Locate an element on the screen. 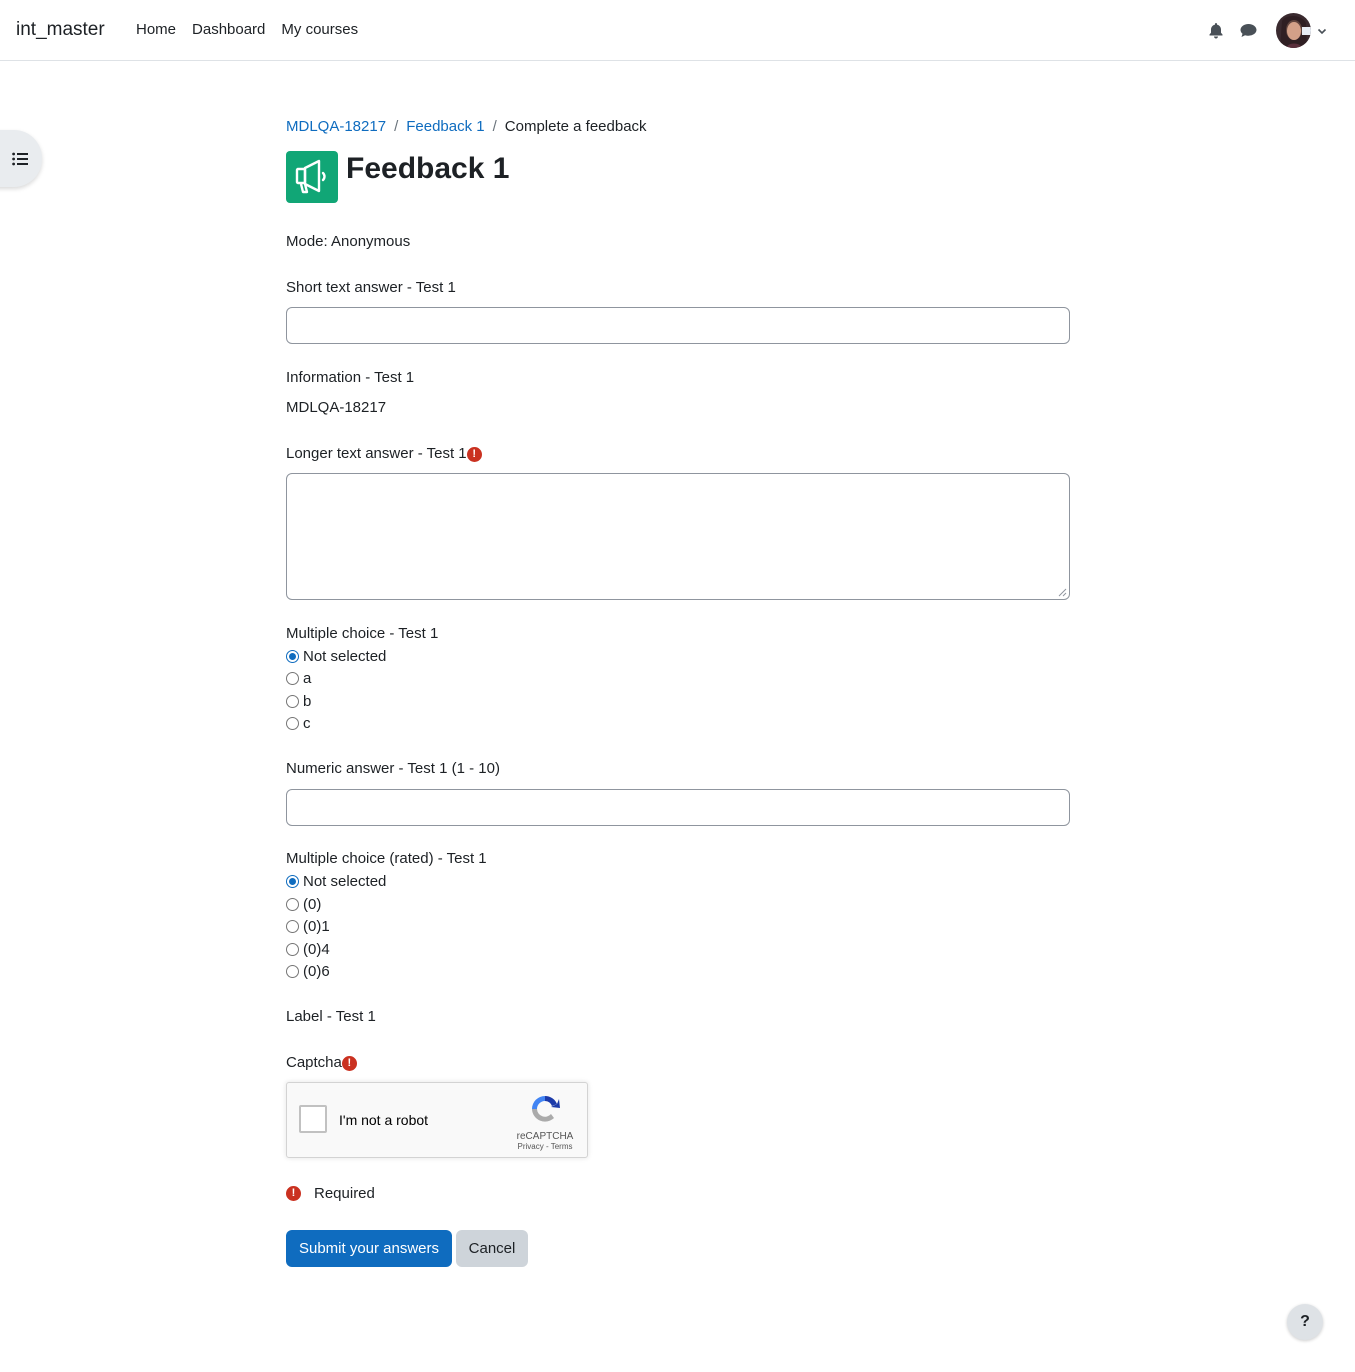 The width and height of the screenshot is (1355, 1372). short-text-input is located at coordinates (678, 325).